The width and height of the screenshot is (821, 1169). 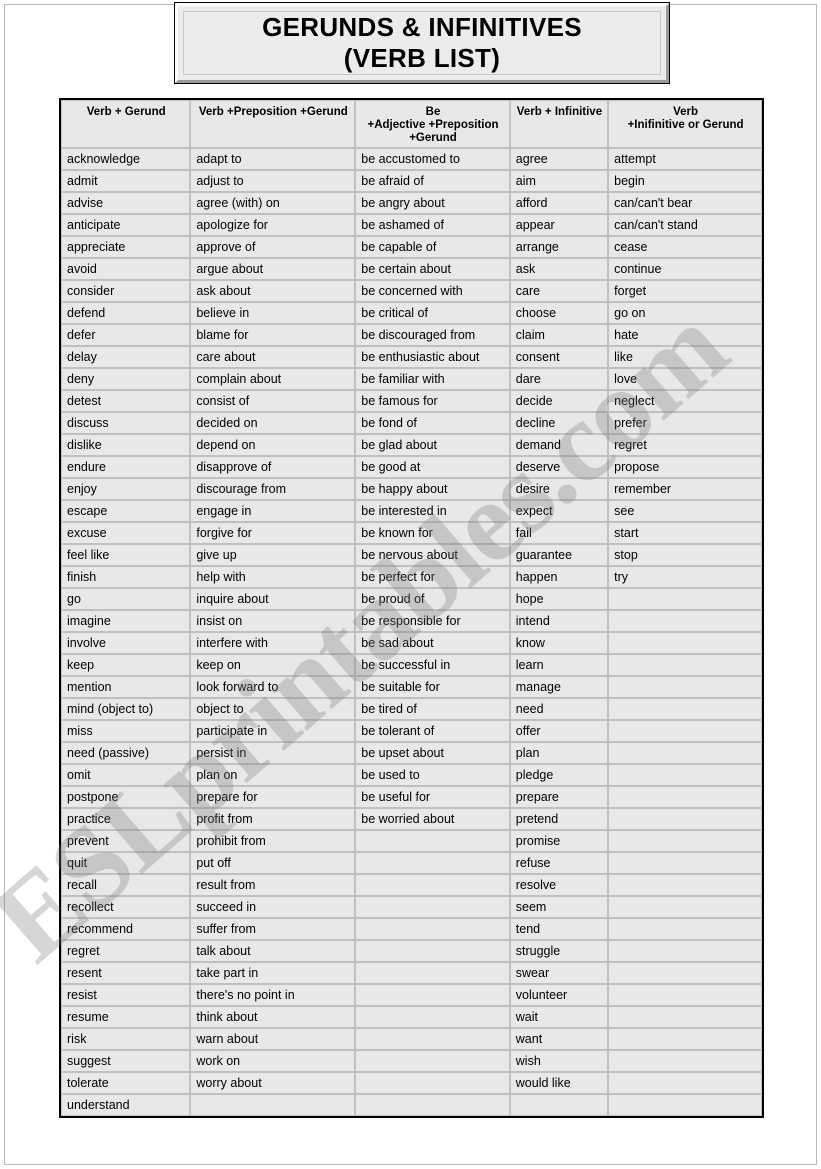 What do you see at coordinates (126, 621) in the screenshot?
I see `table-cell: imagine` at bounding box center [126, 621].